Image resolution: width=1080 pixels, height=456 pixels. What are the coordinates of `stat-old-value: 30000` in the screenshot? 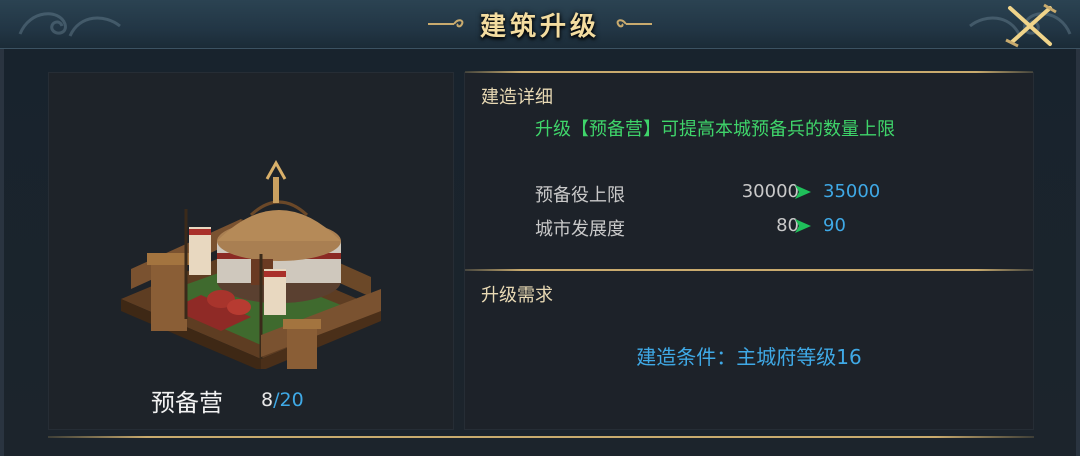 It's located at (770, 191).